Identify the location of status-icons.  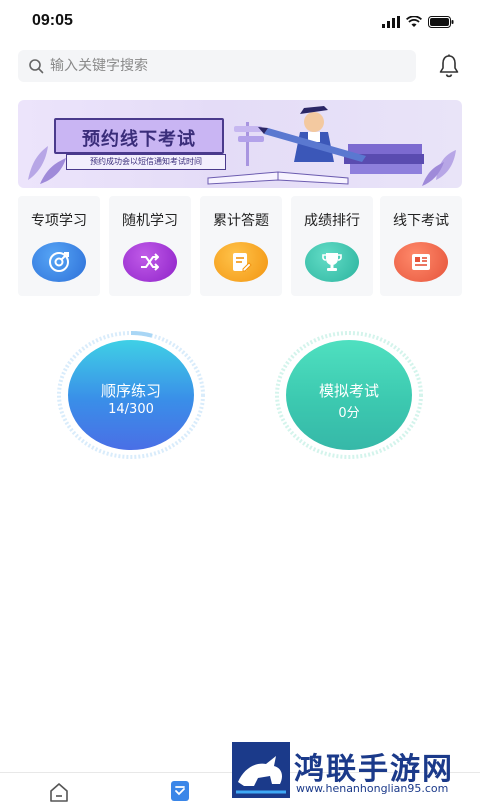
(418, 22).